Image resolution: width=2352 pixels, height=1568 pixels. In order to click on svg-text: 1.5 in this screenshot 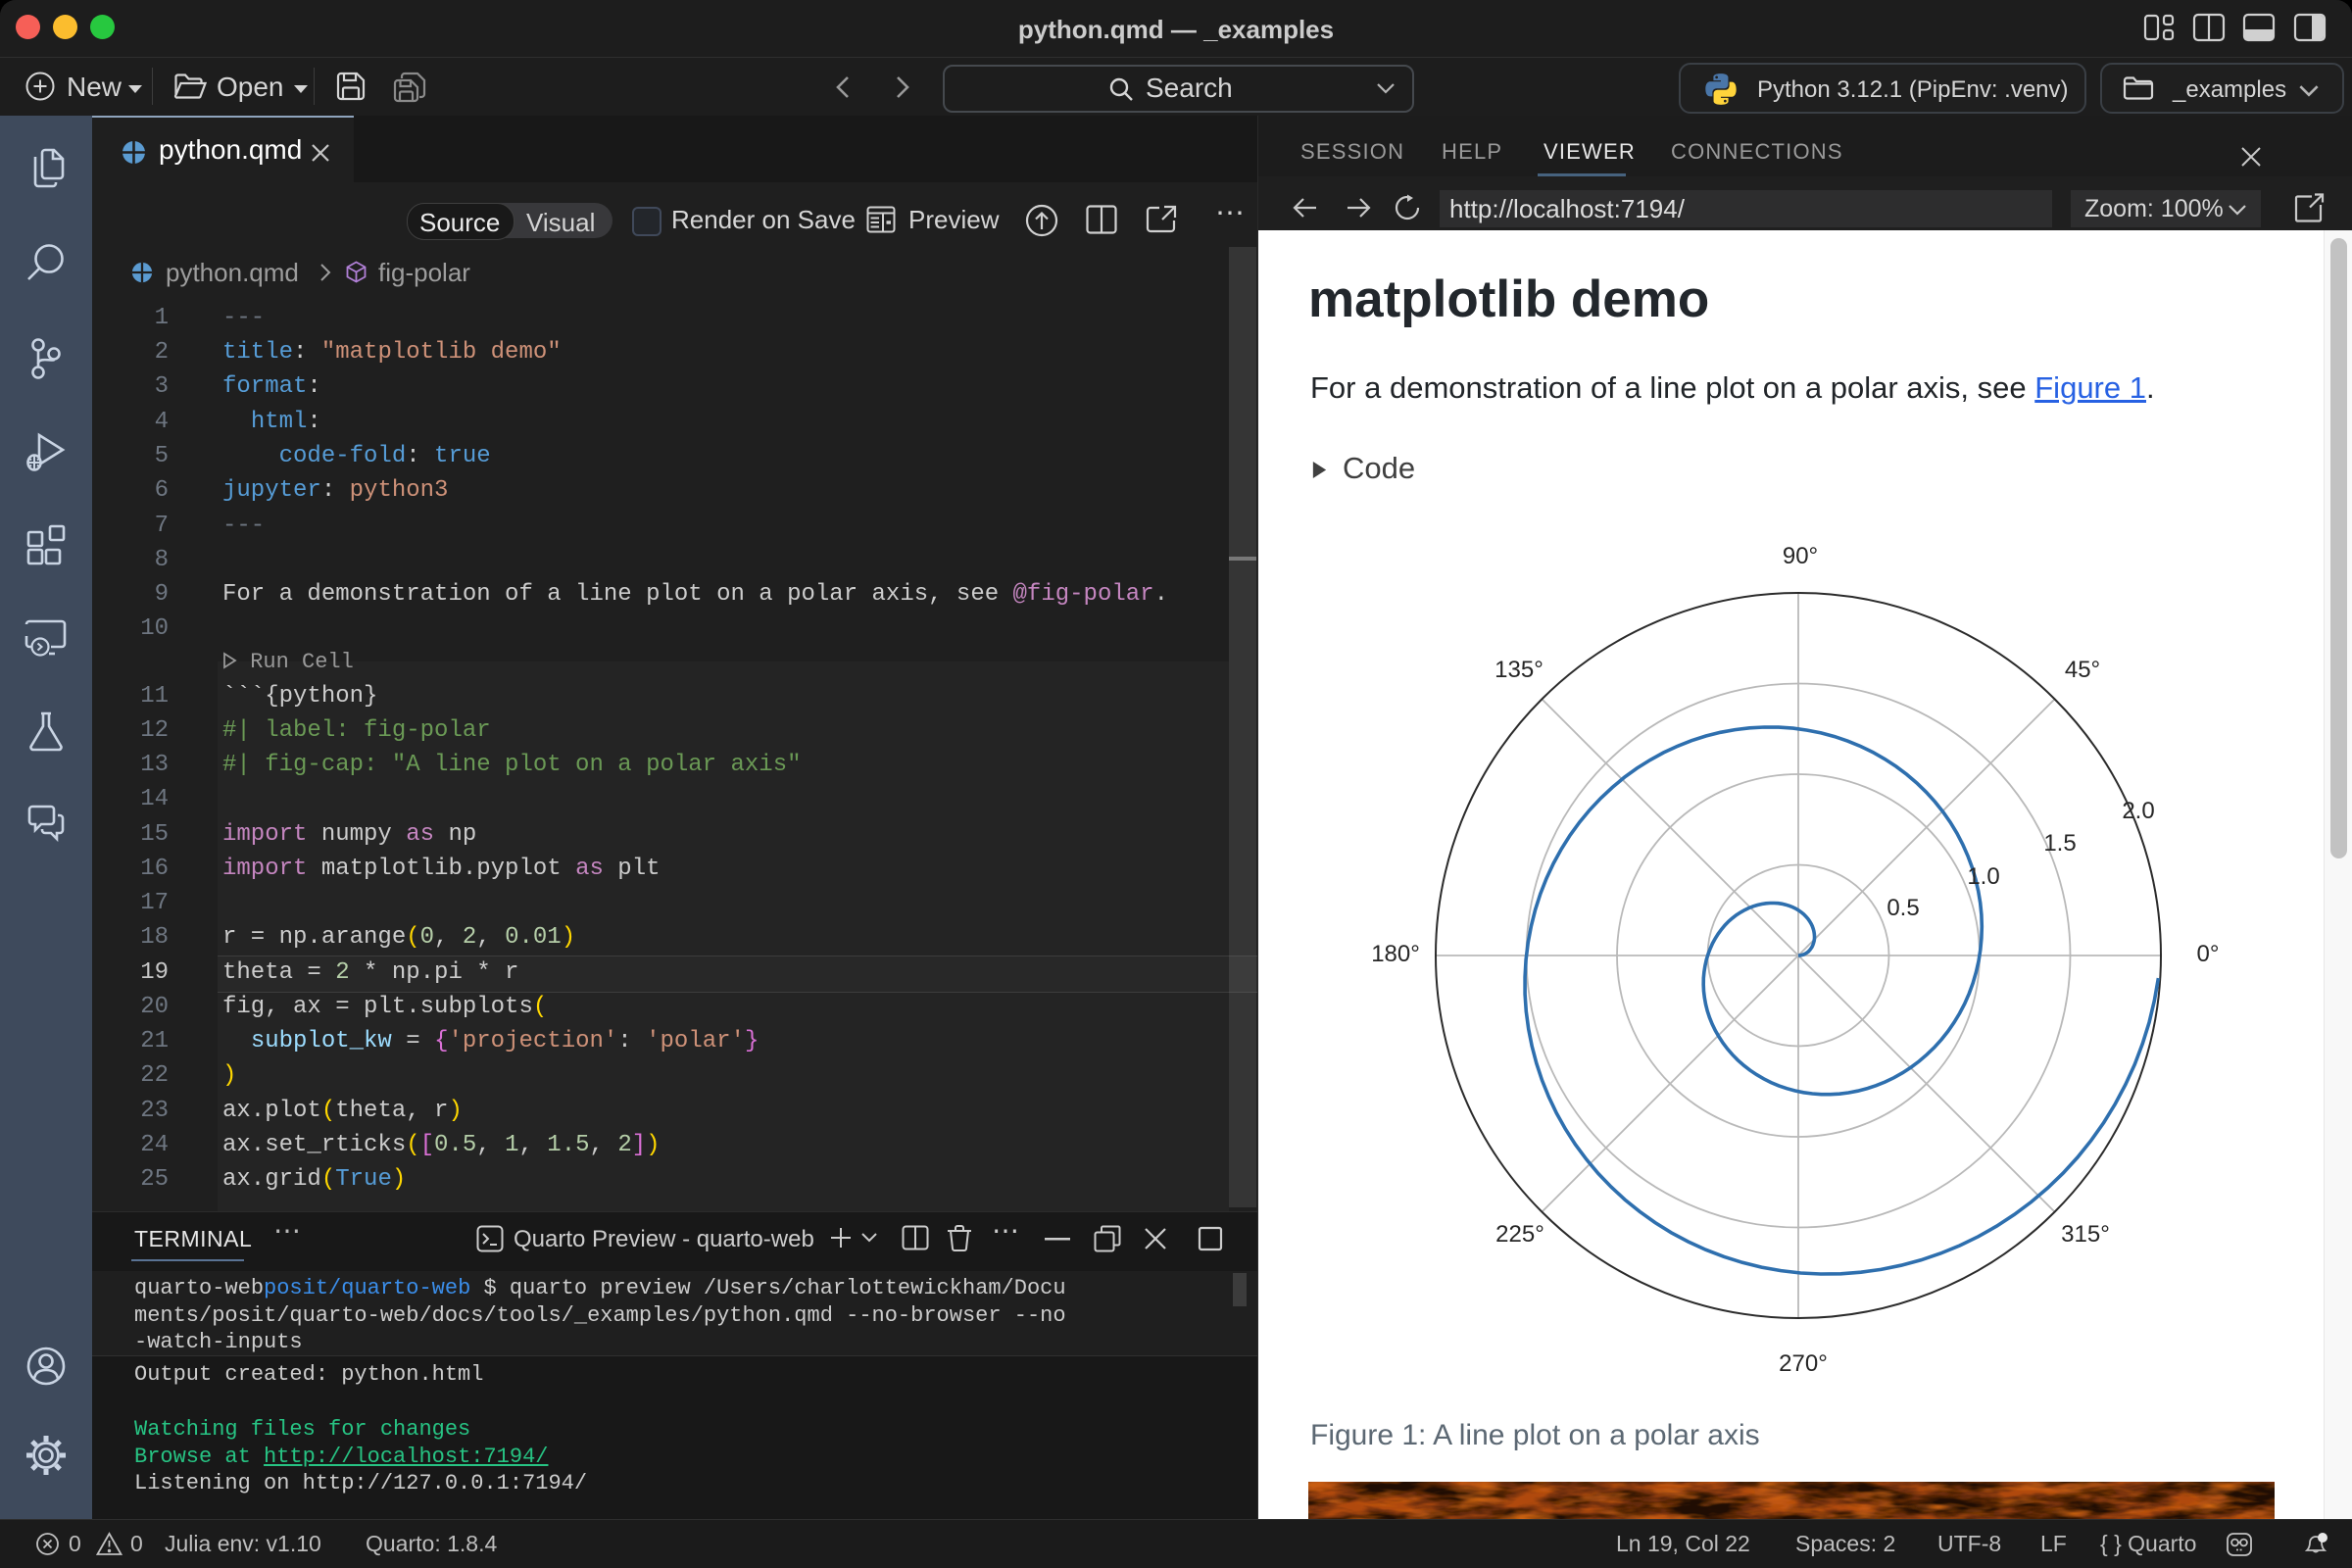, I will do `click(2059, 843)`.